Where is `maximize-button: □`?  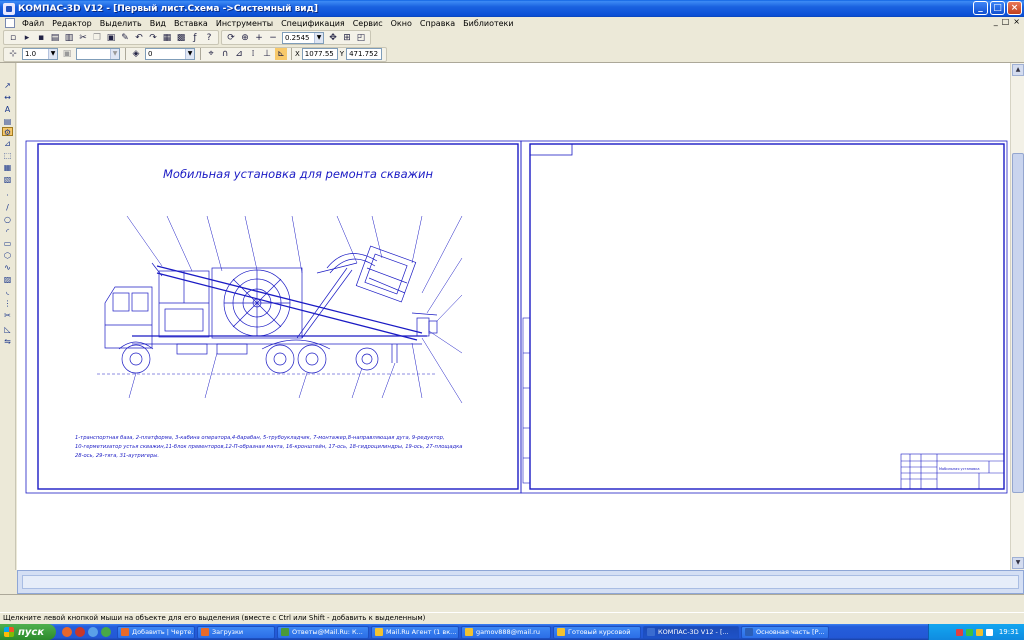
maximize-button: □ is located at coordinates (997, 8).